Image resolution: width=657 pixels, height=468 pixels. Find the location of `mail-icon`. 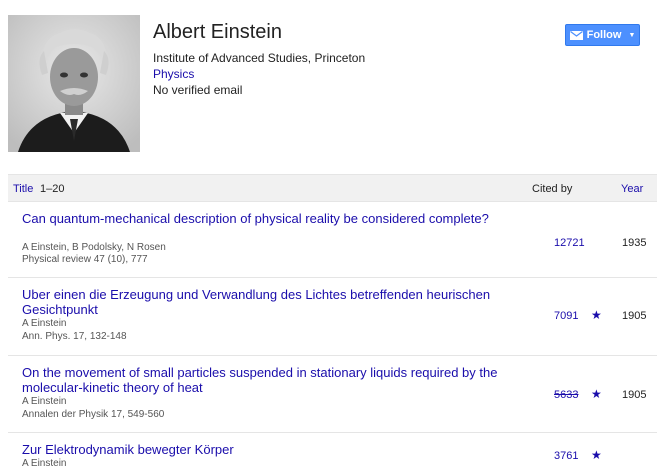

mail-icon is located at coordinates (576, 35).